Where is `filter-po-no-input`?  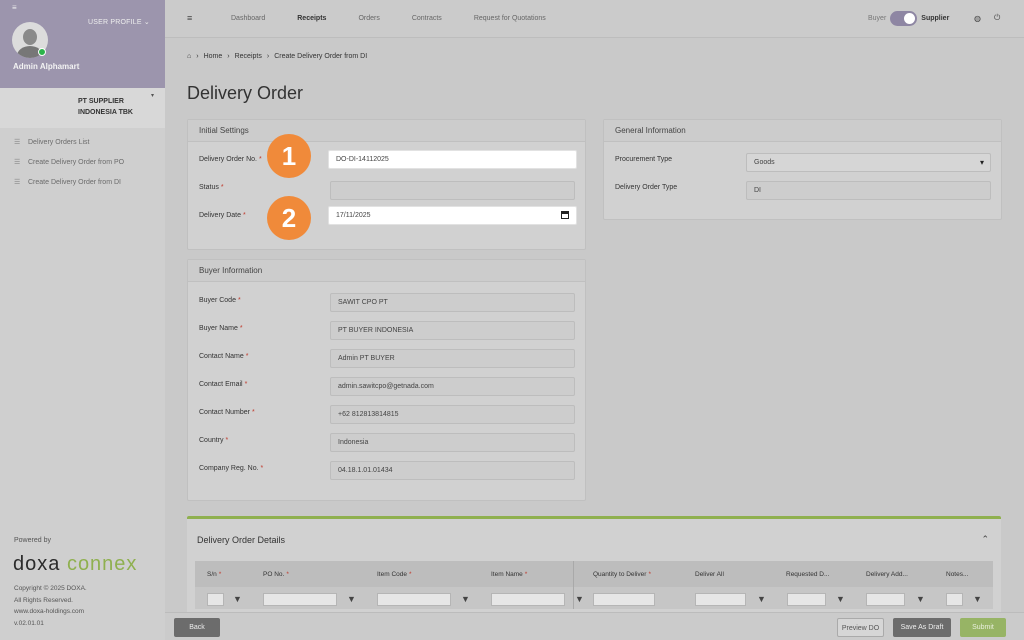
filter-po-no-input is located at coordinates (300, 599).